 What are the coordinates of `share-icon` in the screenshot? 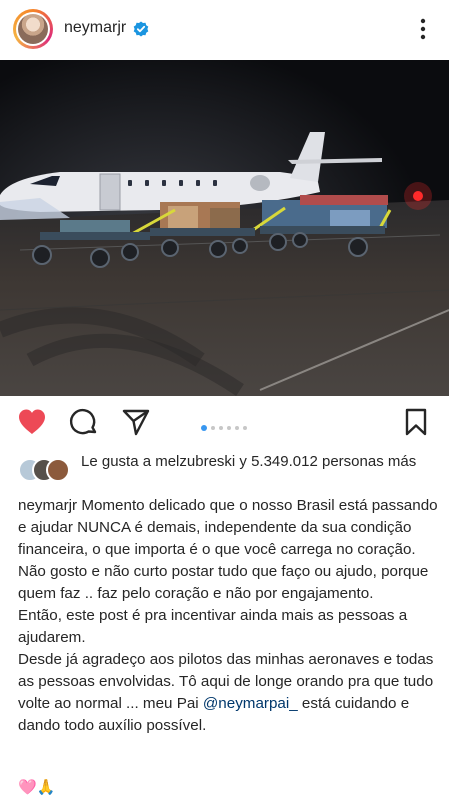 It's located at (136, 422).